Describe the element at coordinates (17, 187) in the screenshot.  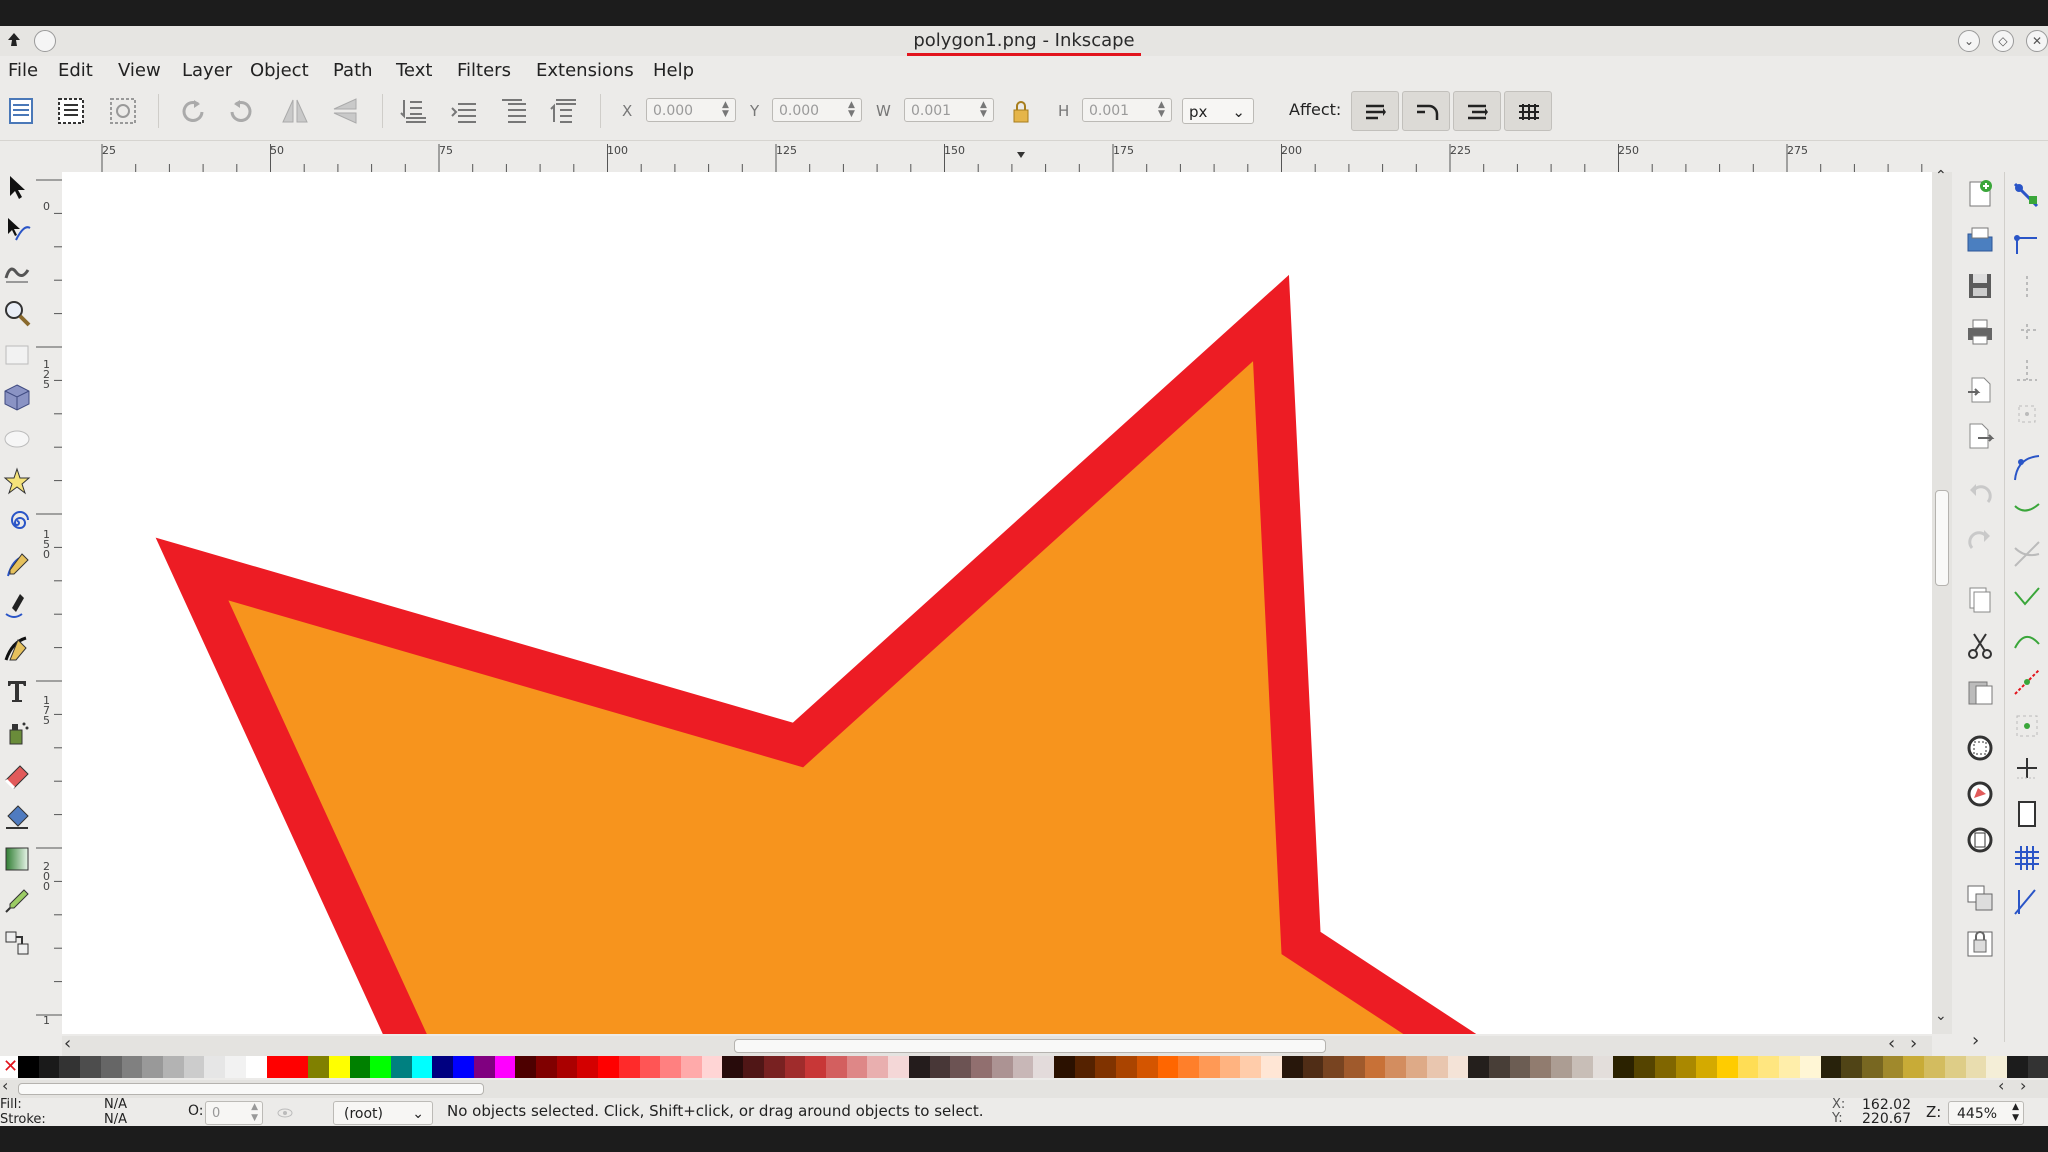
I see `selector-tool-icon` at that location.